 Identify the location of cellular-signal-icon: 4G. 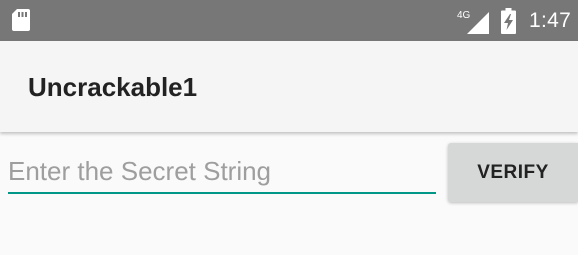
(473, 22).